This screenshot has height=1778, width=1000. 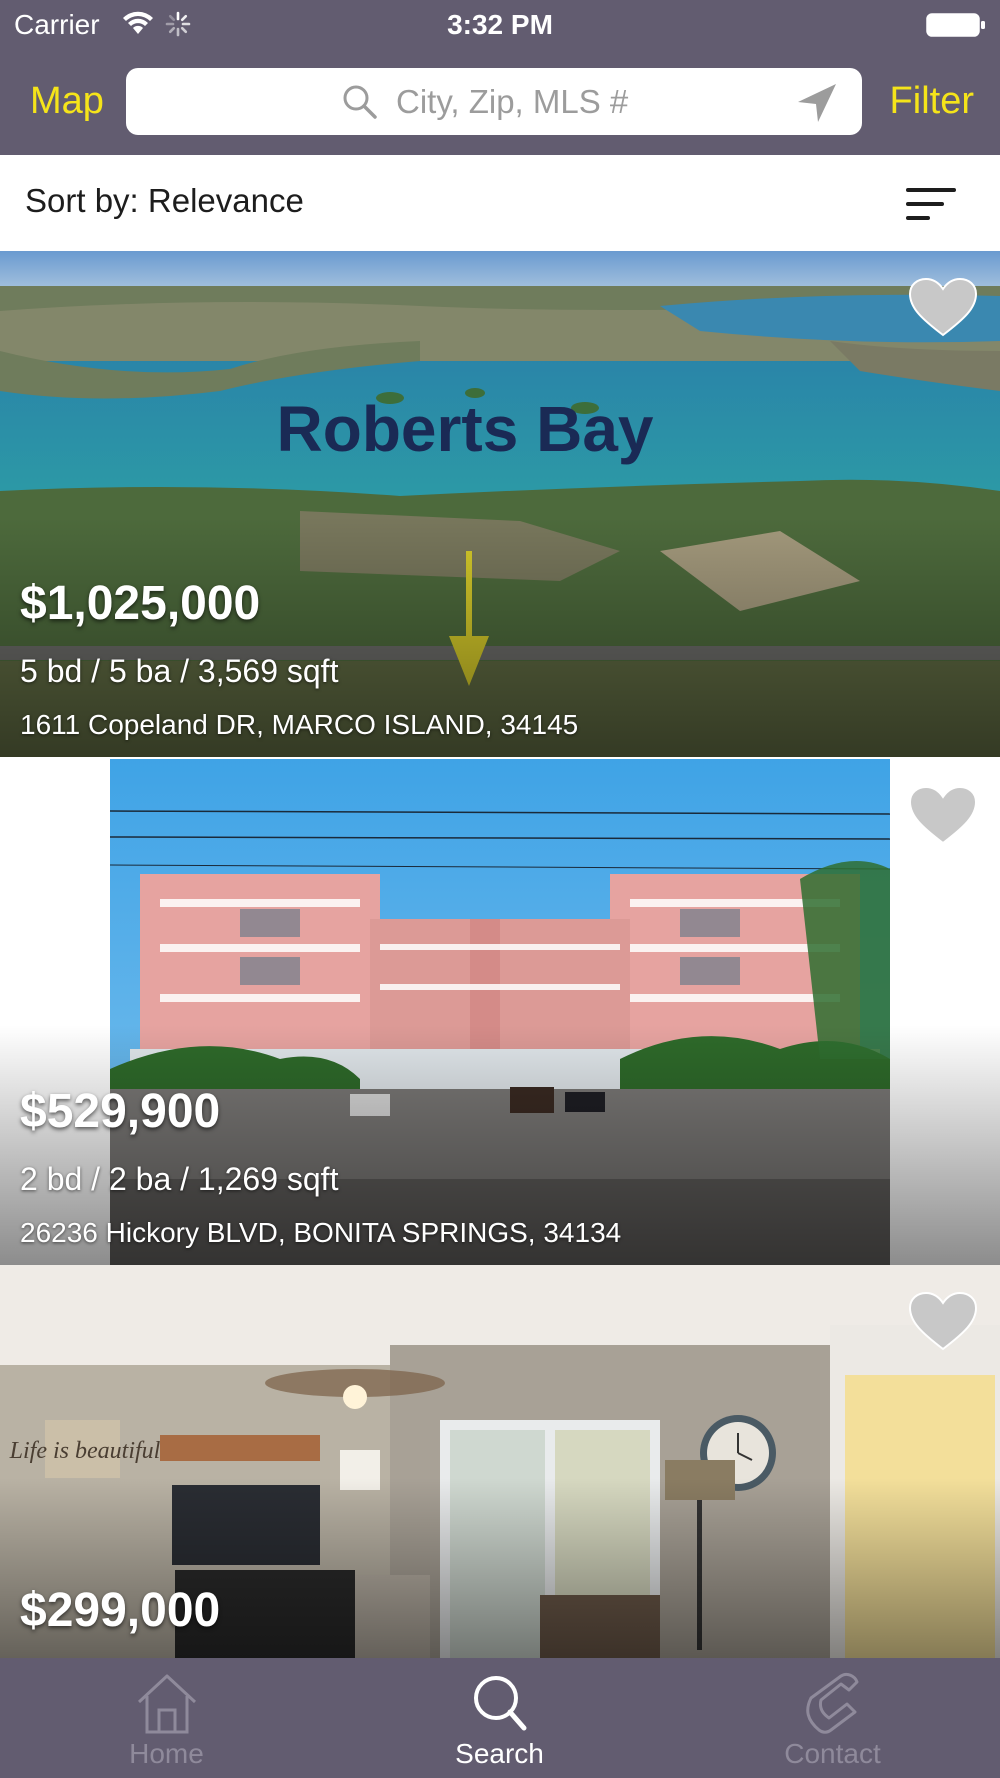 I want to click on battery-icon, so click(x=955, y=25).